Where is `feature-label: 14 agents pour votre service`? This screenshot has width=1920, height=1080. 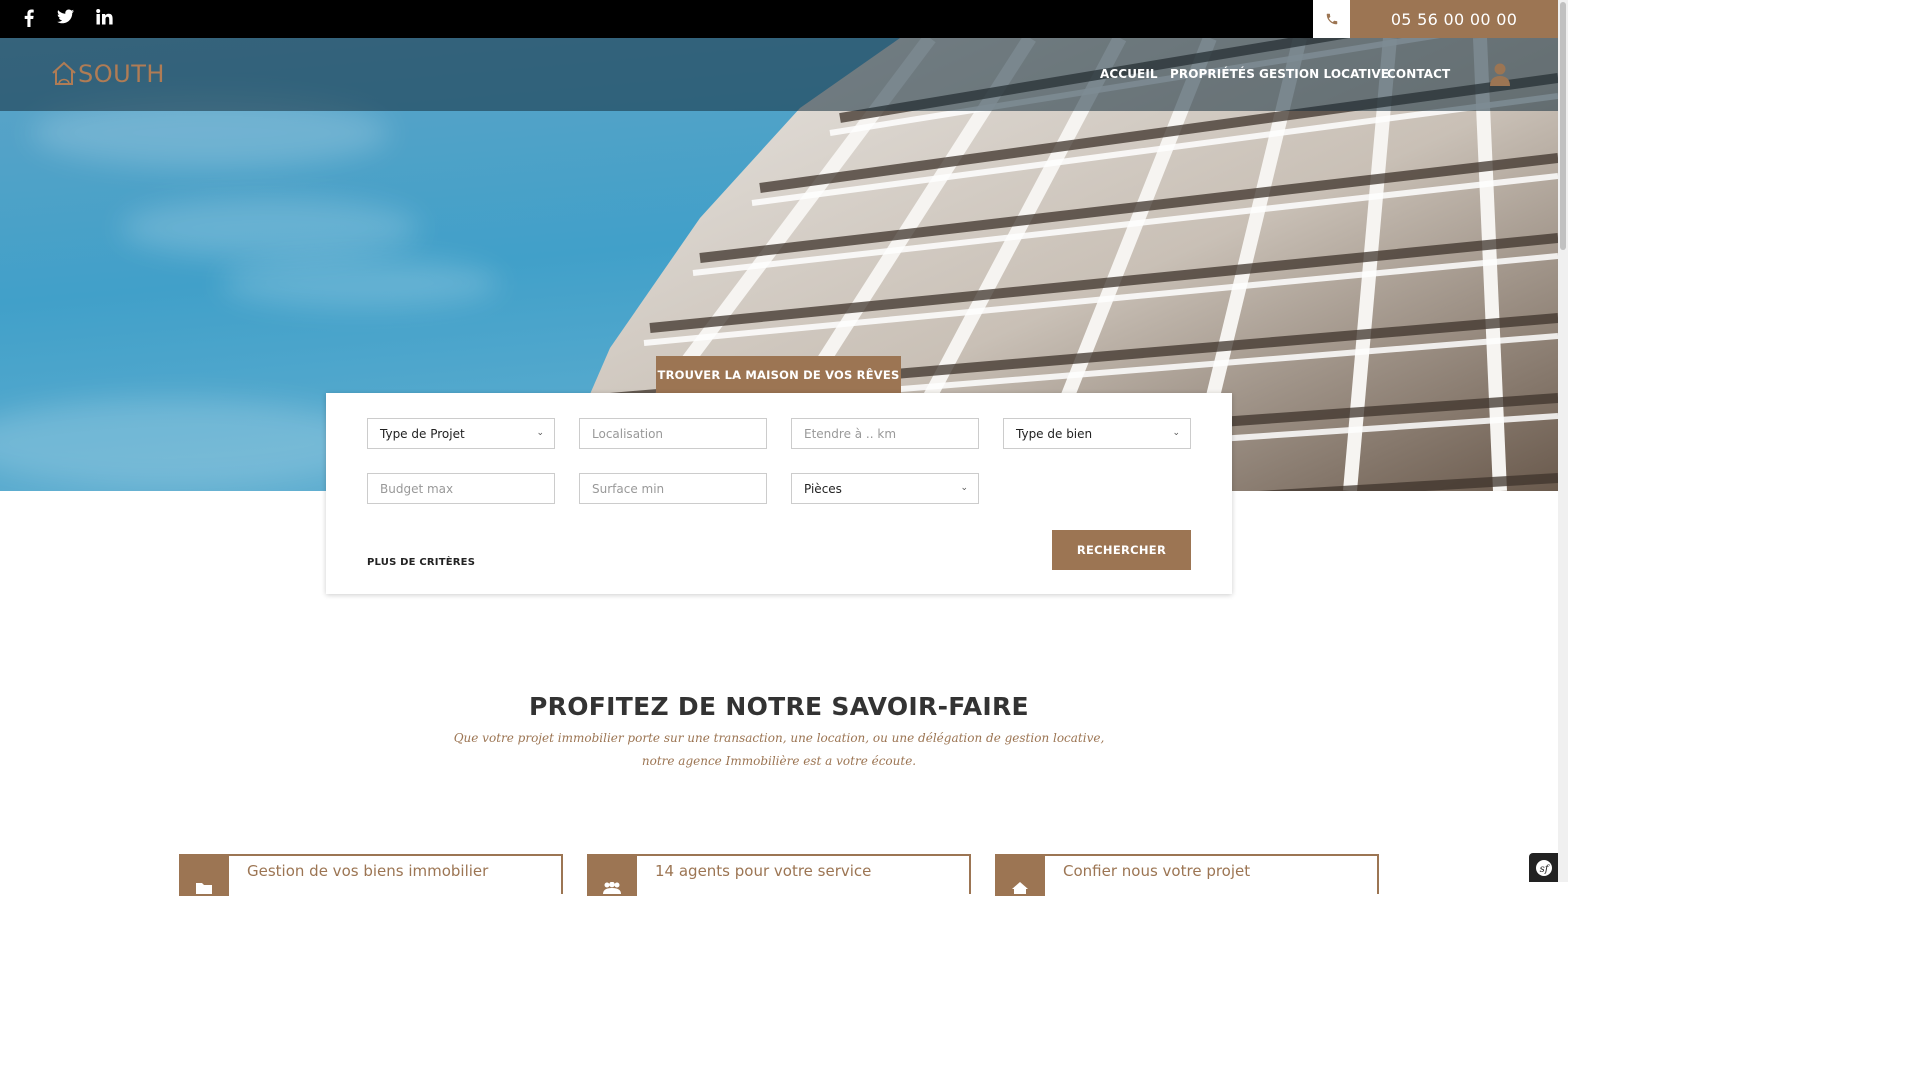
feature-label: 14 agents pour votre service is located at coordinates (763, 871).